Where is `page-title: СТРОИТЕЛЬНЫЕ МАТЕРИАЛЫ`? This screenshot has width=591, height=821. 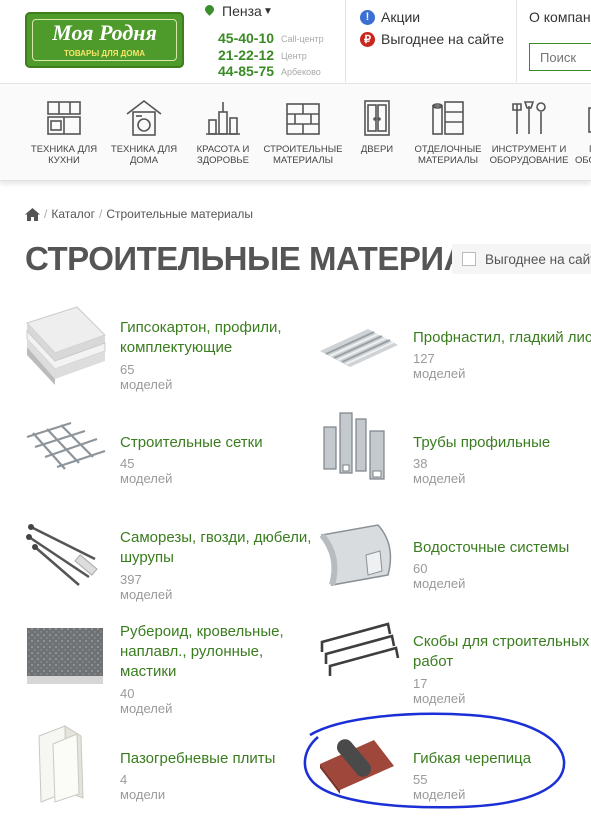
page-title: СТРОИТЕЛЬНЫЕ МАТЕРИАЛЫ is located at coordinates (273, 258).